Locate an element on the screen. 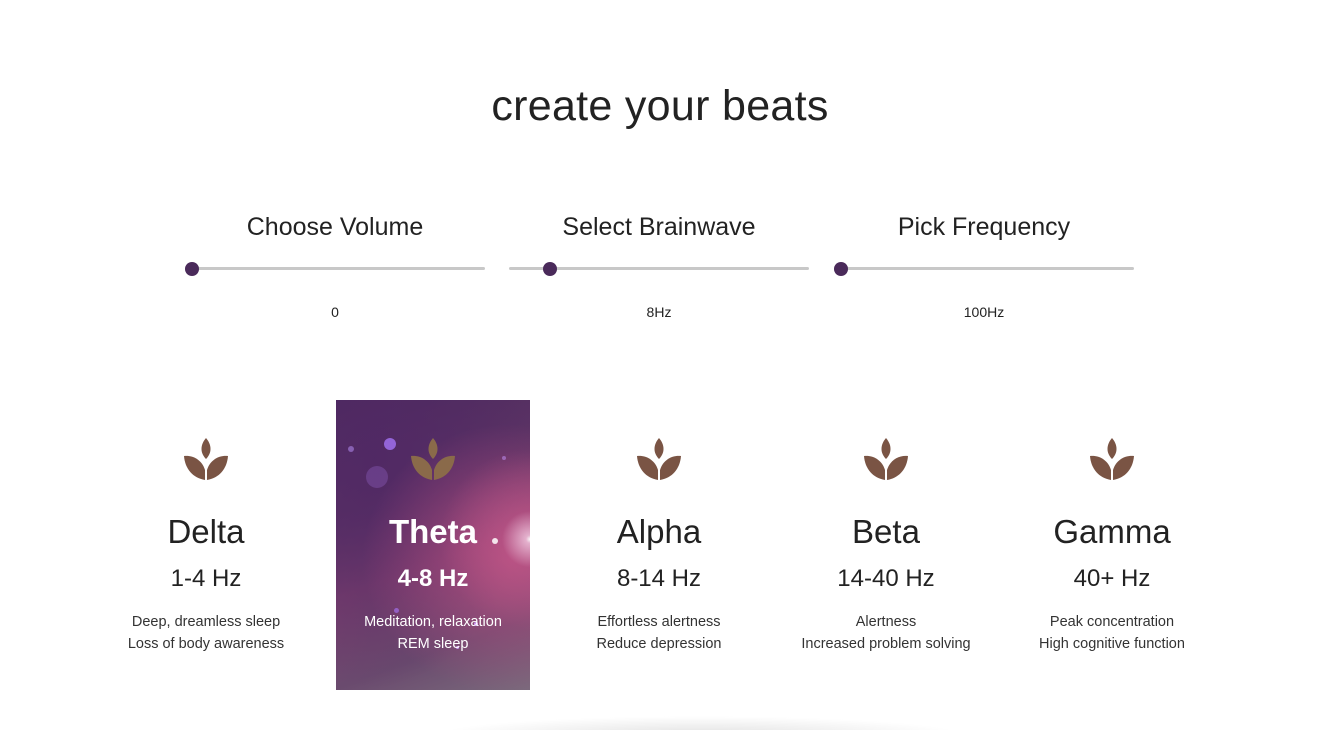  frequency-label: Pick Frequency is located at coordinates (984, 227).